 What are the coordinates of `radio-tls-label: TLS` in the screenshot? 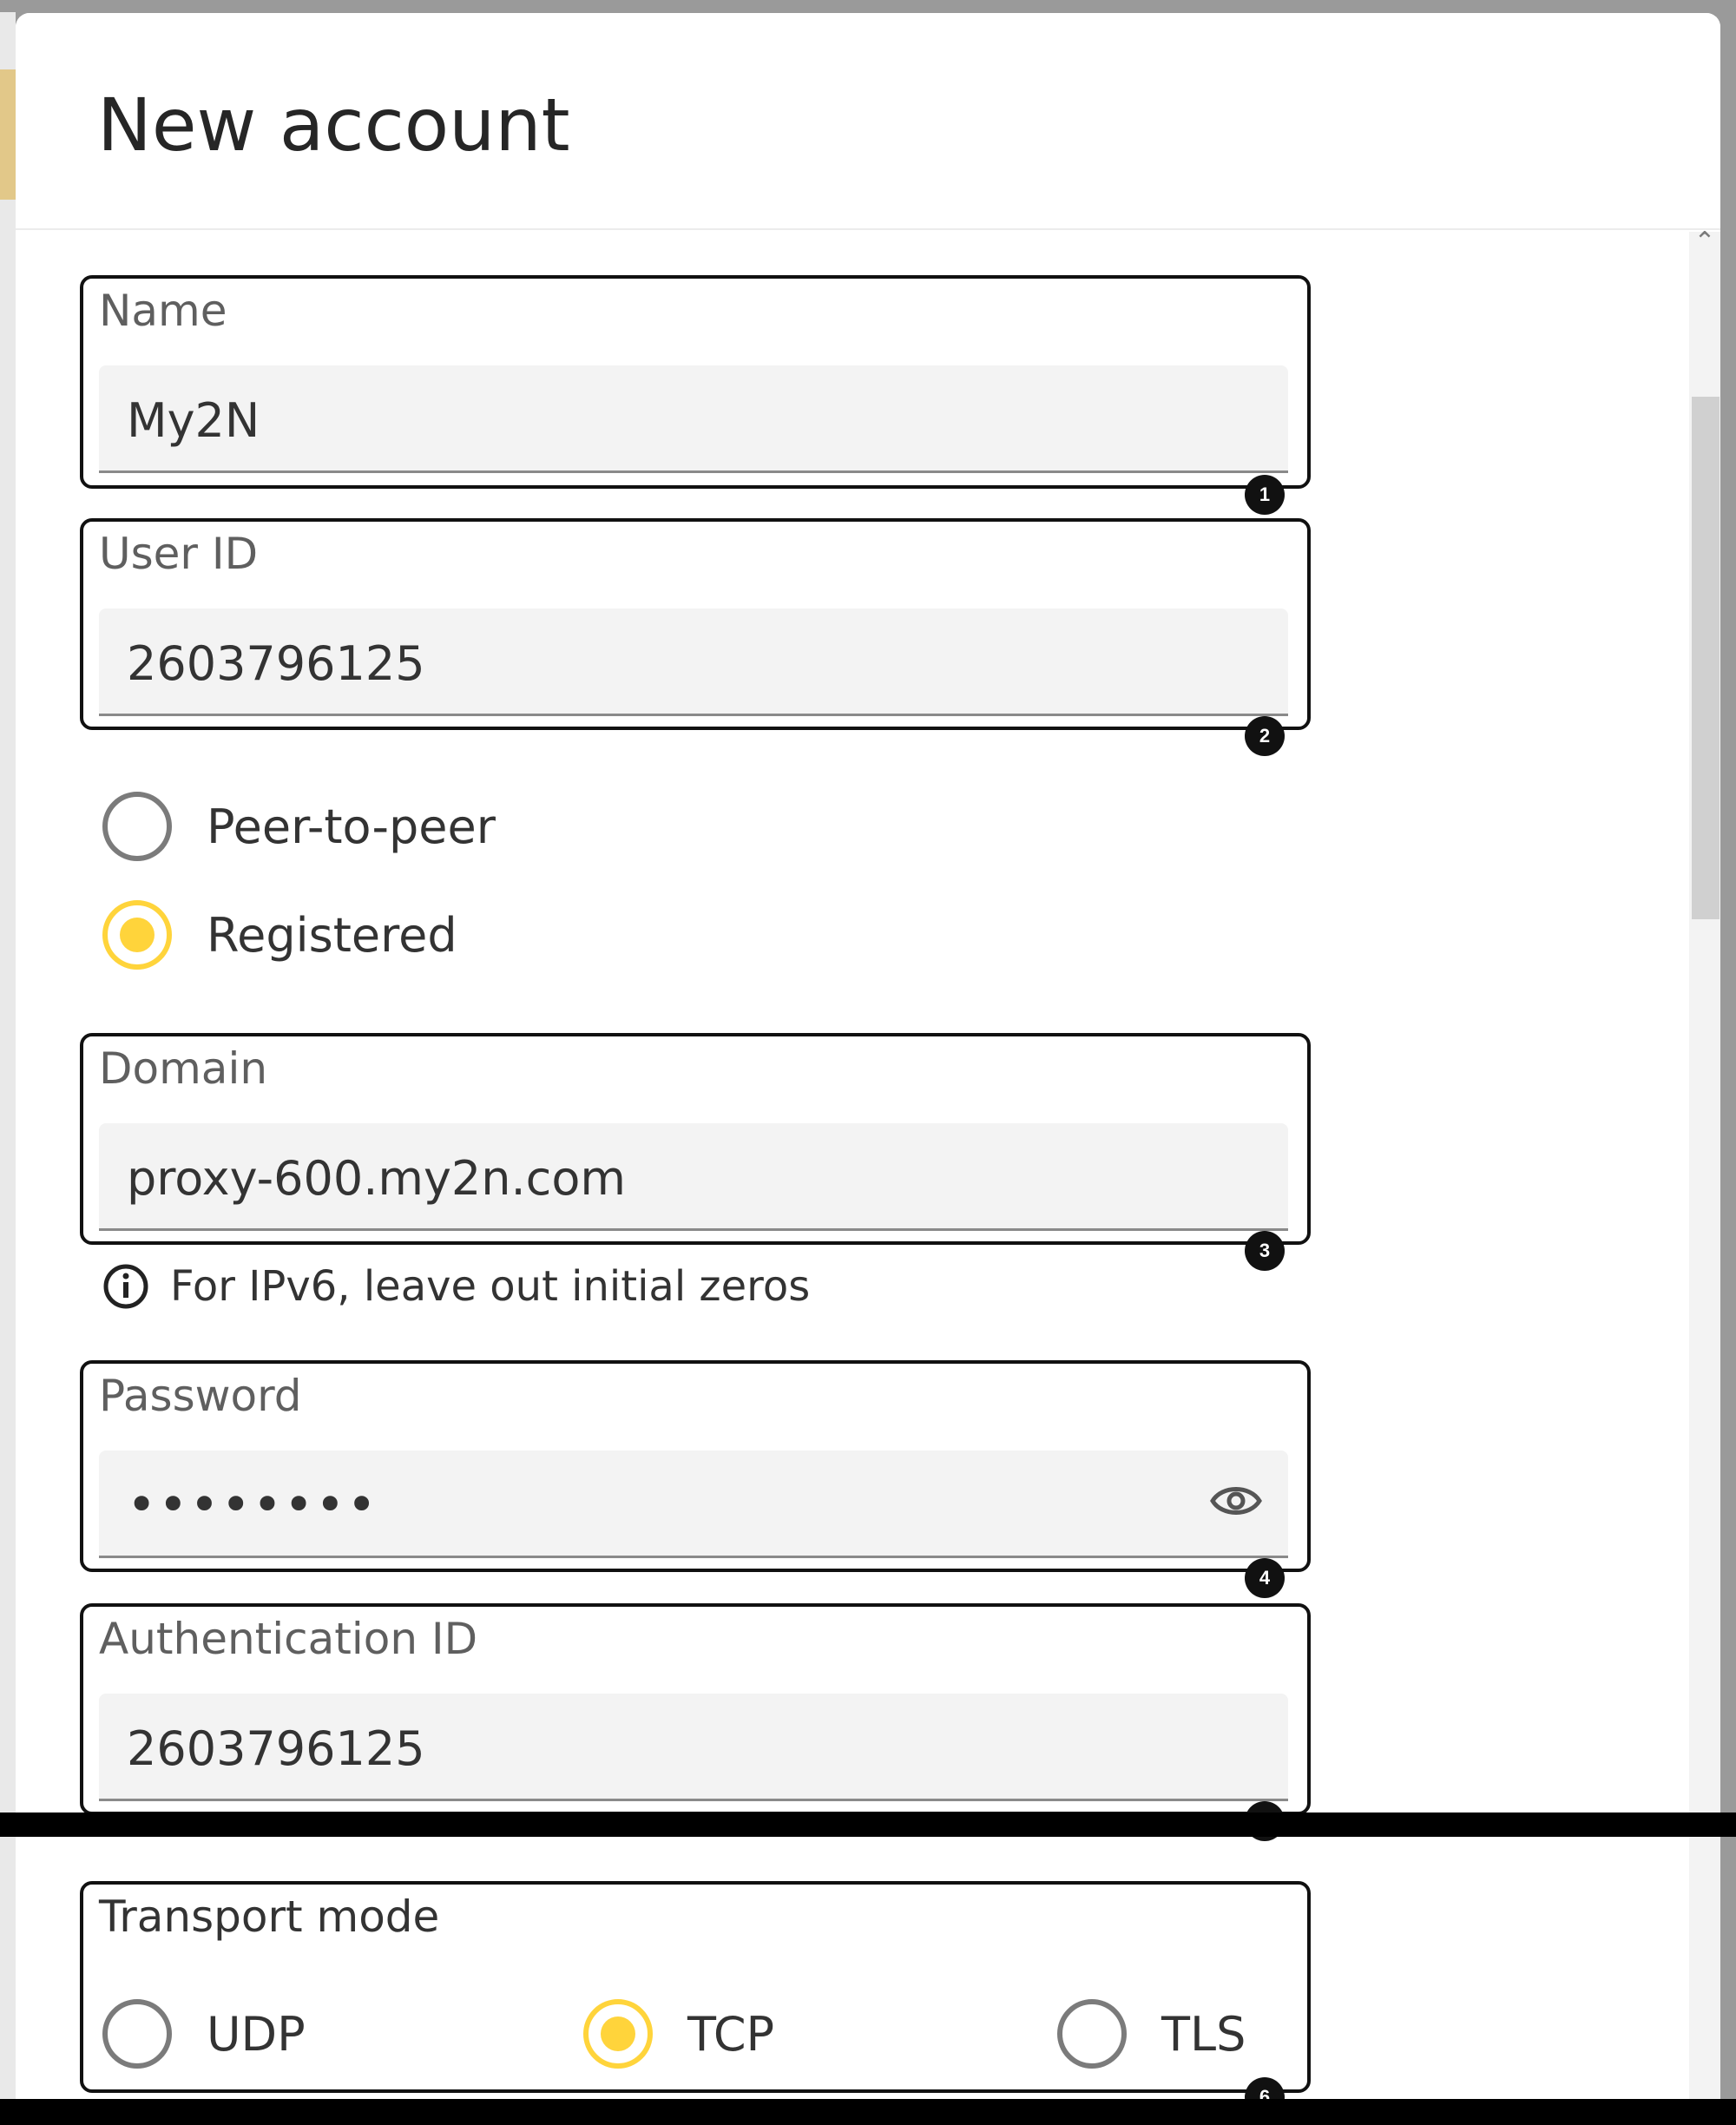 It's located at (1203, 2034).